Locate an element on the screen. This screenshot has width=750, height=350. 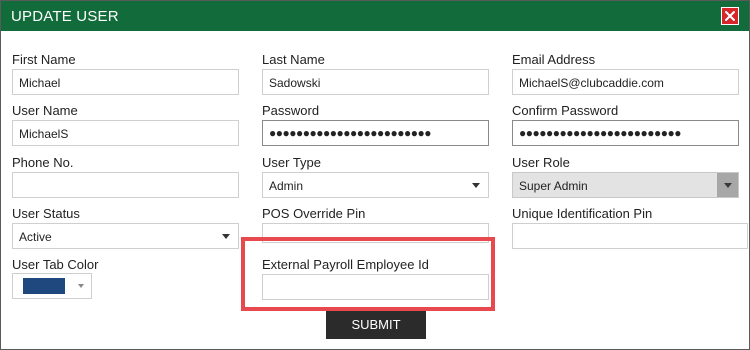
user-tab-color-picker is located at coordinates (52, 286).